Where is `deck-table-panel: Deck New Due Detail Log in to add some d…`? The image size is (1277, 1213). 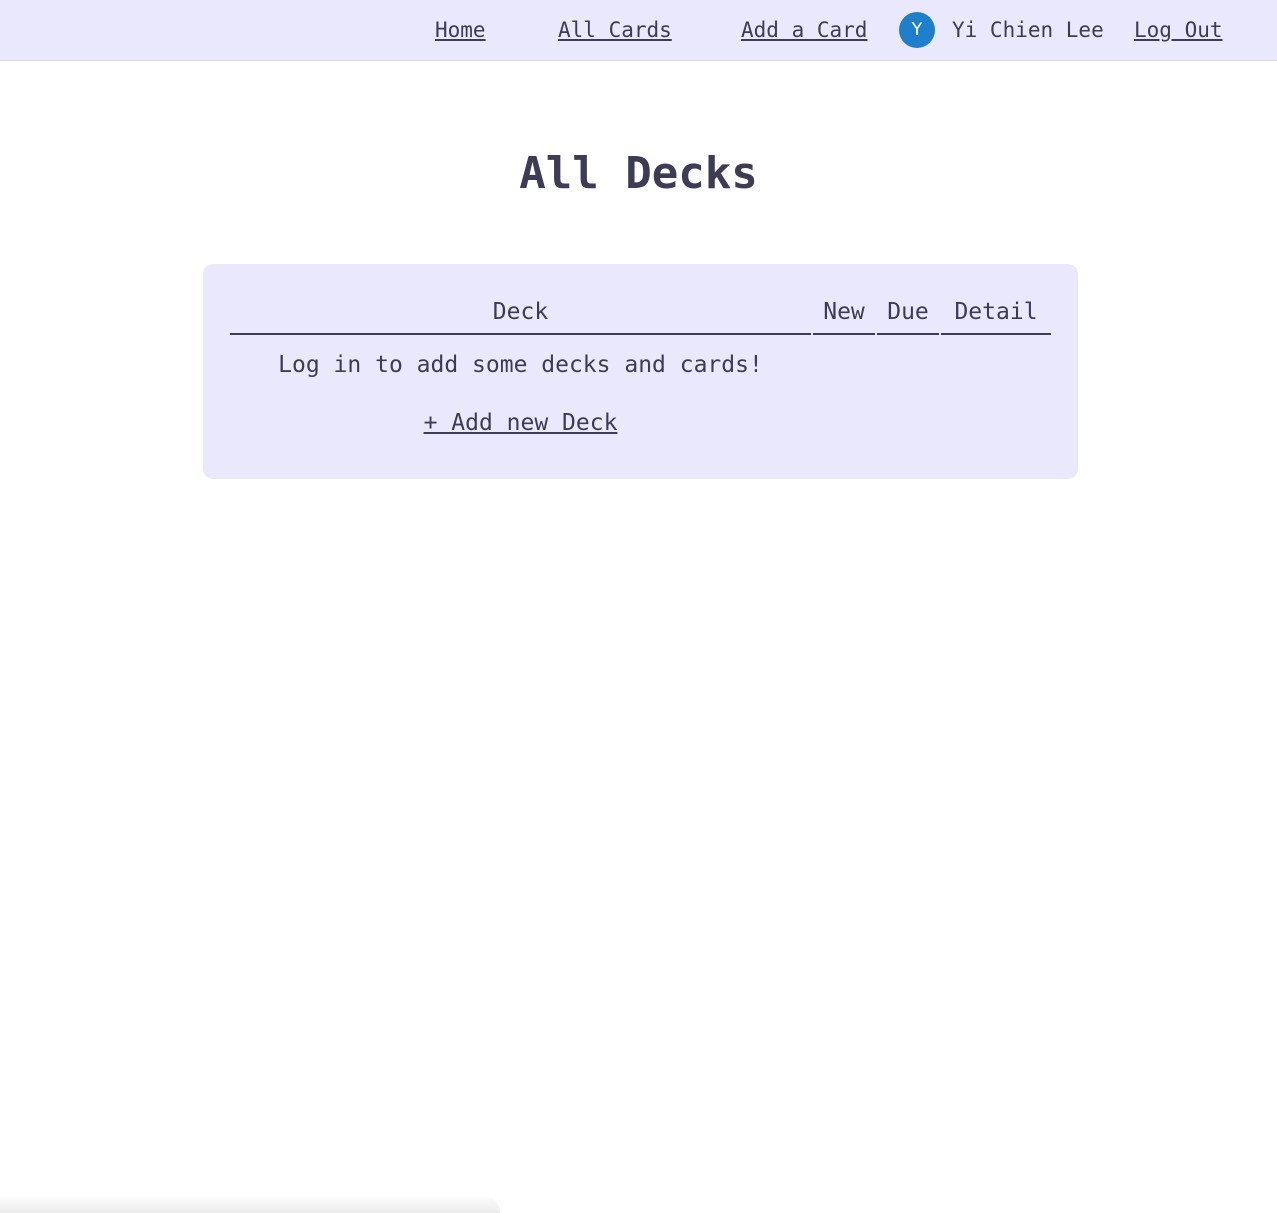 deck-table-panel: Deck New Due Detail Log in to add some d… is located at coordinates (640, 371).